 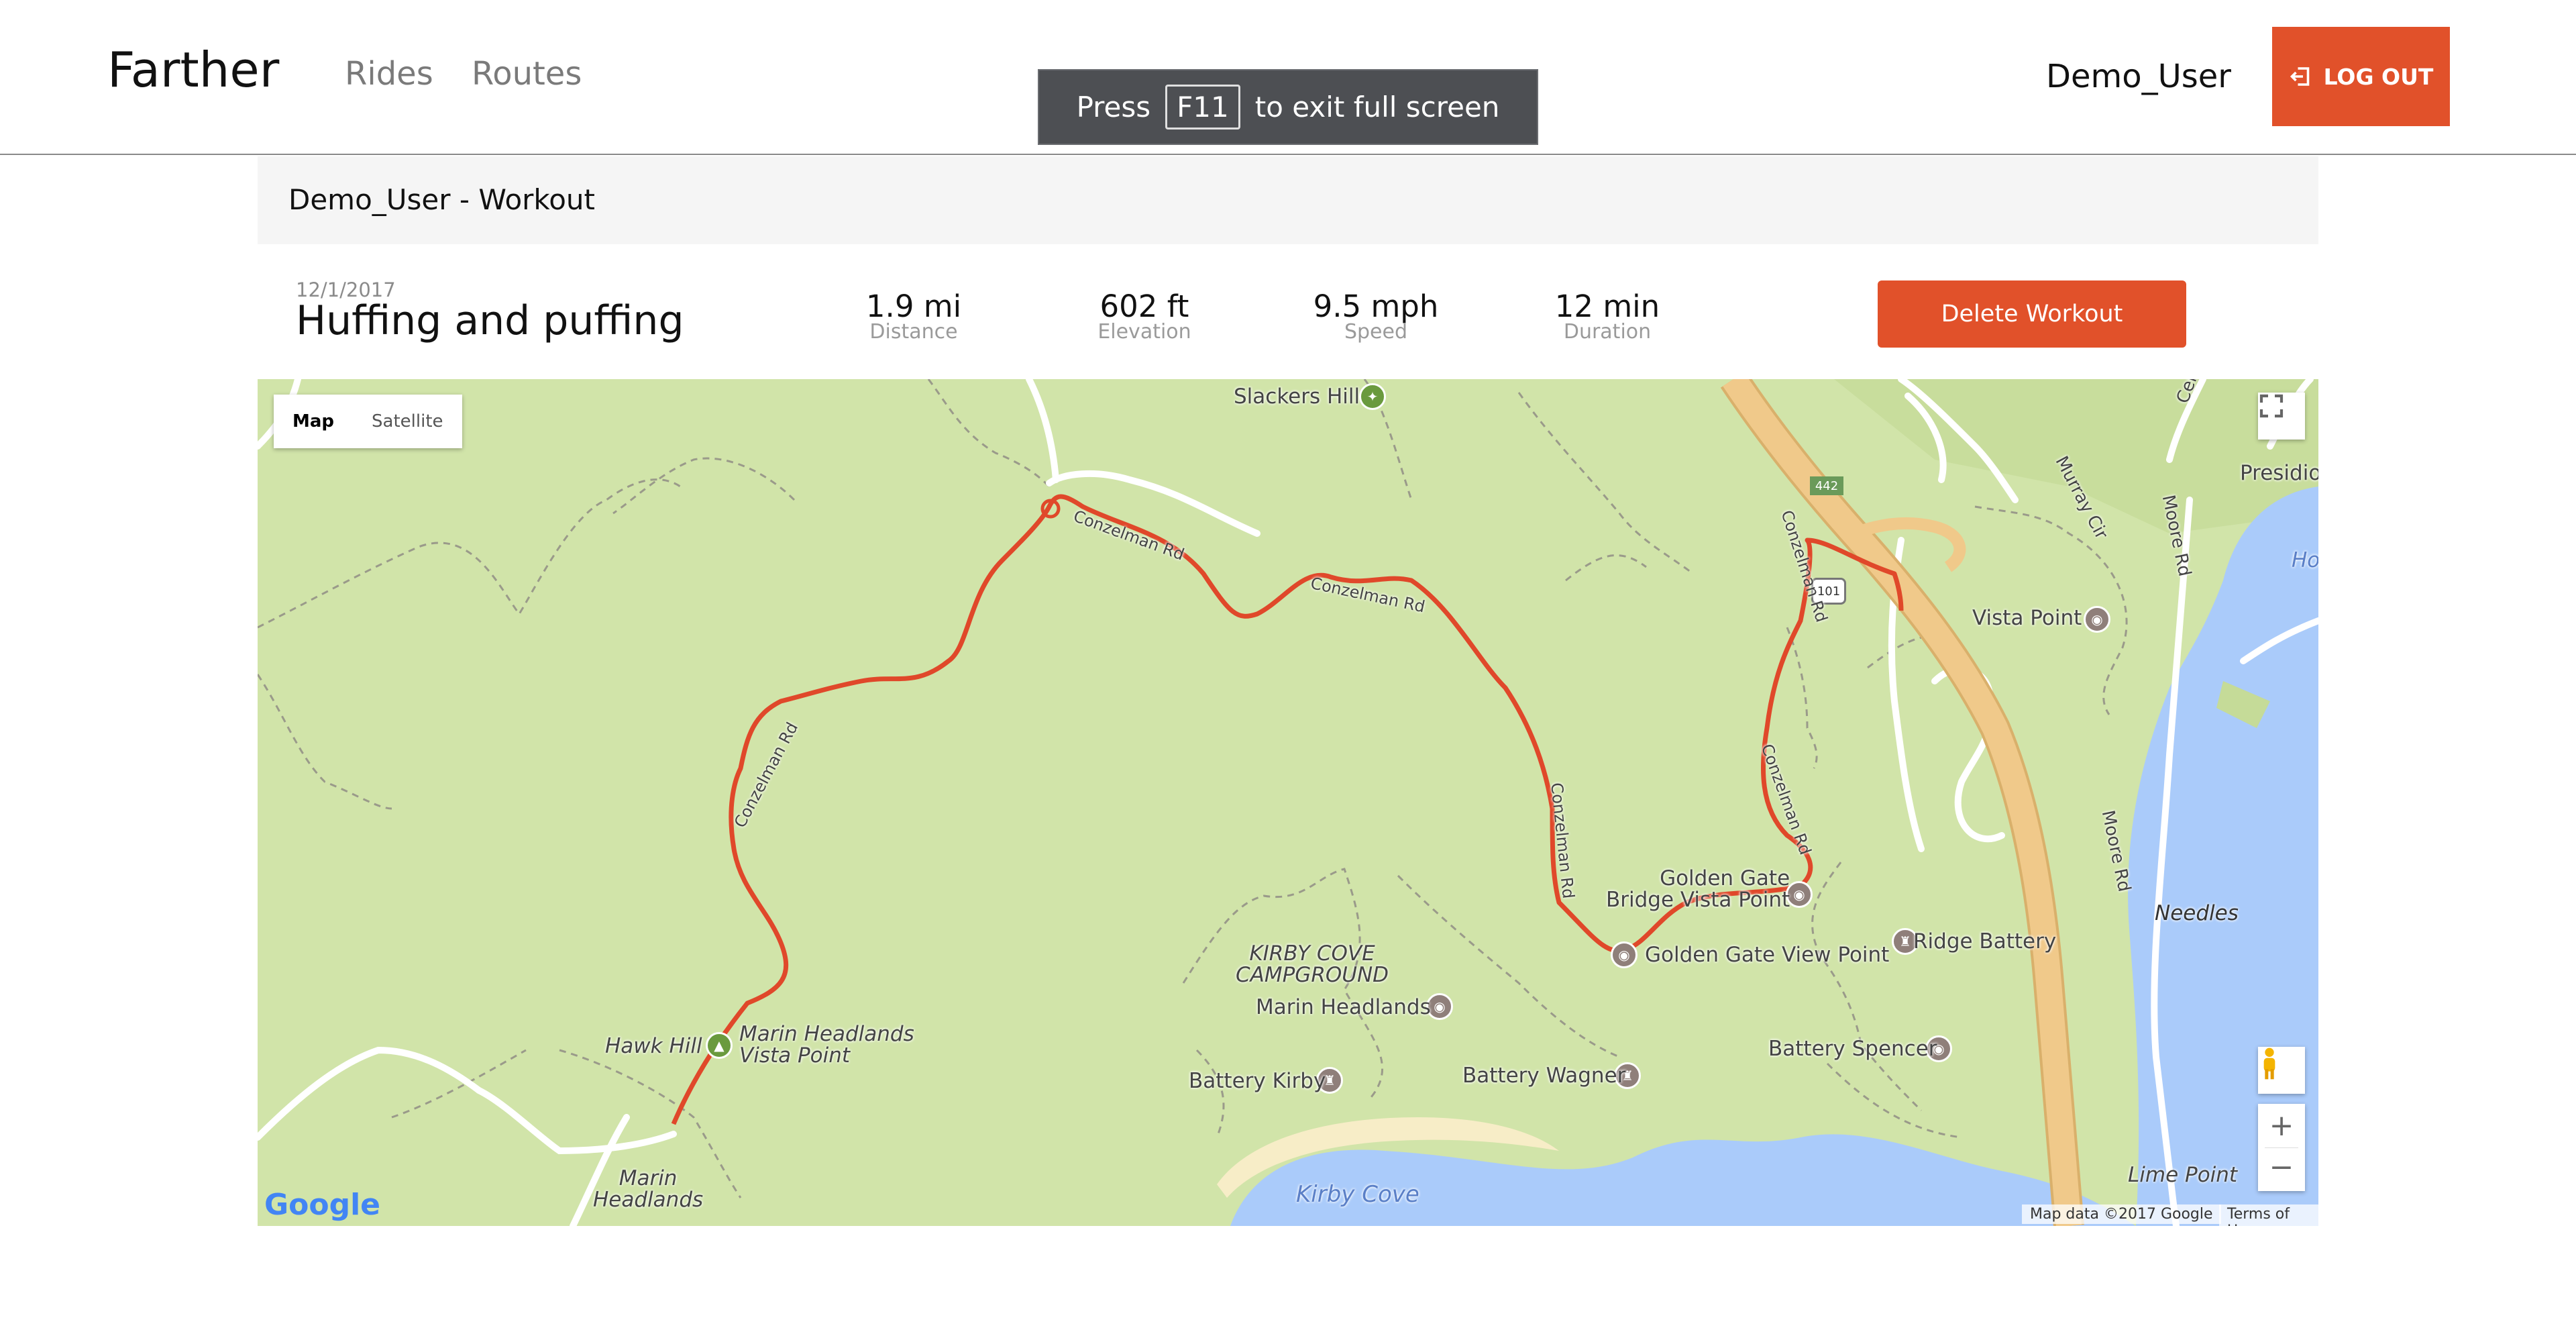 What do you see at coordinates (193, 70) in the screenshot?
I see `brand-logo: Farther` at bounding box center [193, 70].